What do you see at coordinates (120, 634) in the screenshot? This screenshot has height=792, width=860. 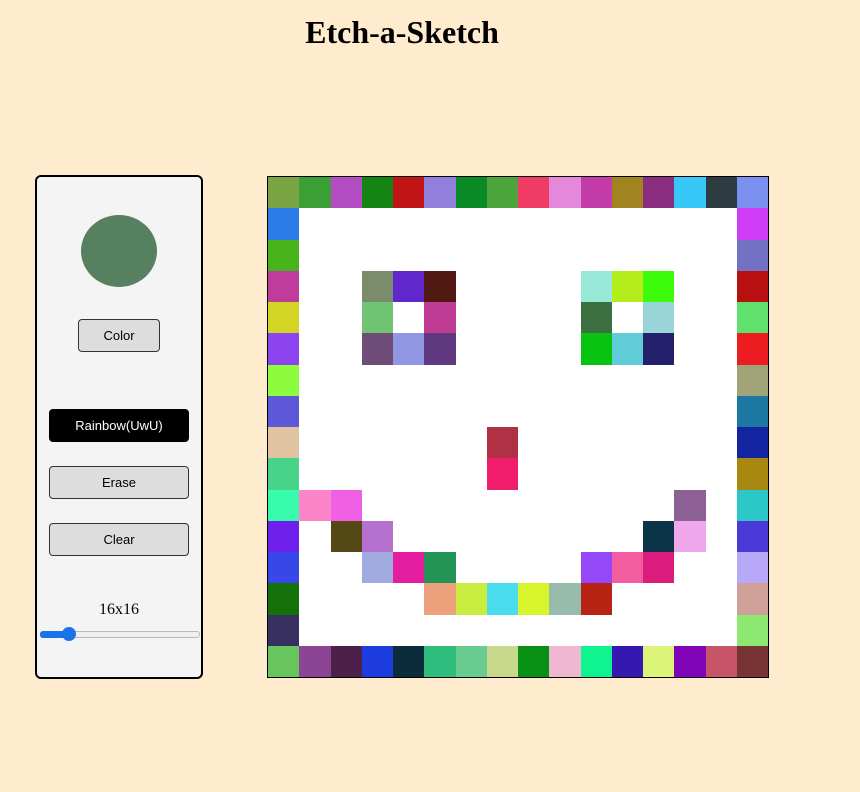 I see `grid-size-slider` at bounding box center [120, 634].